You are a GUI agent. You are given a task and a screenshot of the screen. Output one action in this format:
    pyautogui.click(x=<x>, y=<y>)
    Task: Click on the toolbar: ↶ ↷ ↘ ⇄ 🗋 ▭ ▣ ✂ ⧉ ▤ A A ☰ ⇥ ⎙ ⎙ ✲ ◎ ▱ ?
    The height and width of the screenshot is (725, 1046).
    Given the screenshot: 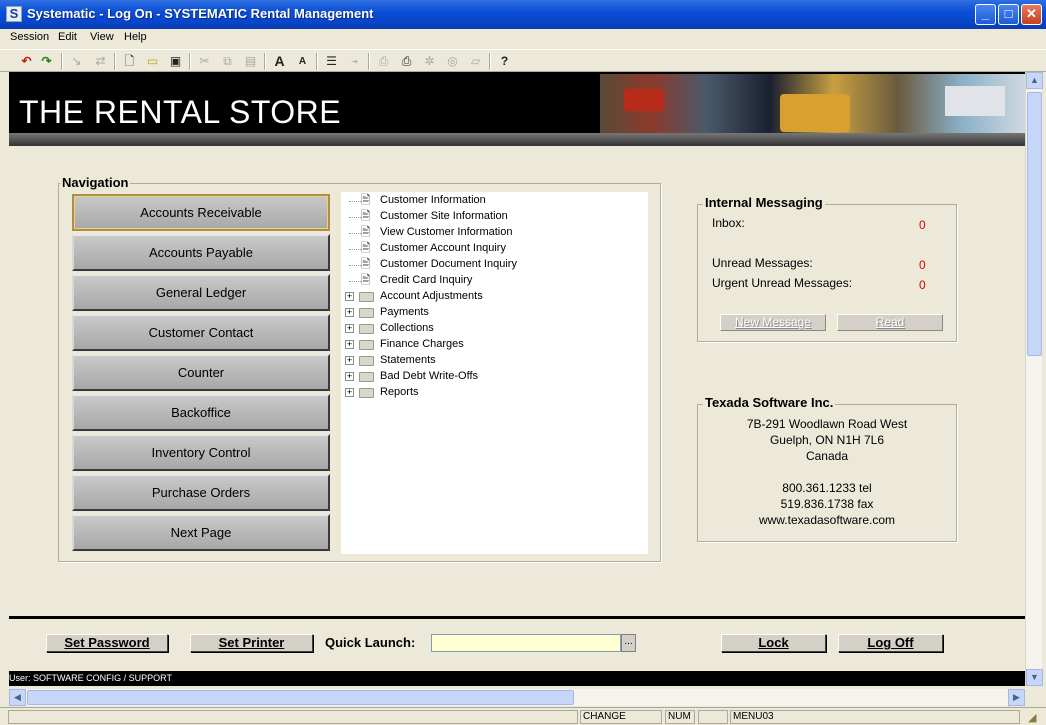 What is the action you would take?
    pyautogui.click(x=523, y=60)
    